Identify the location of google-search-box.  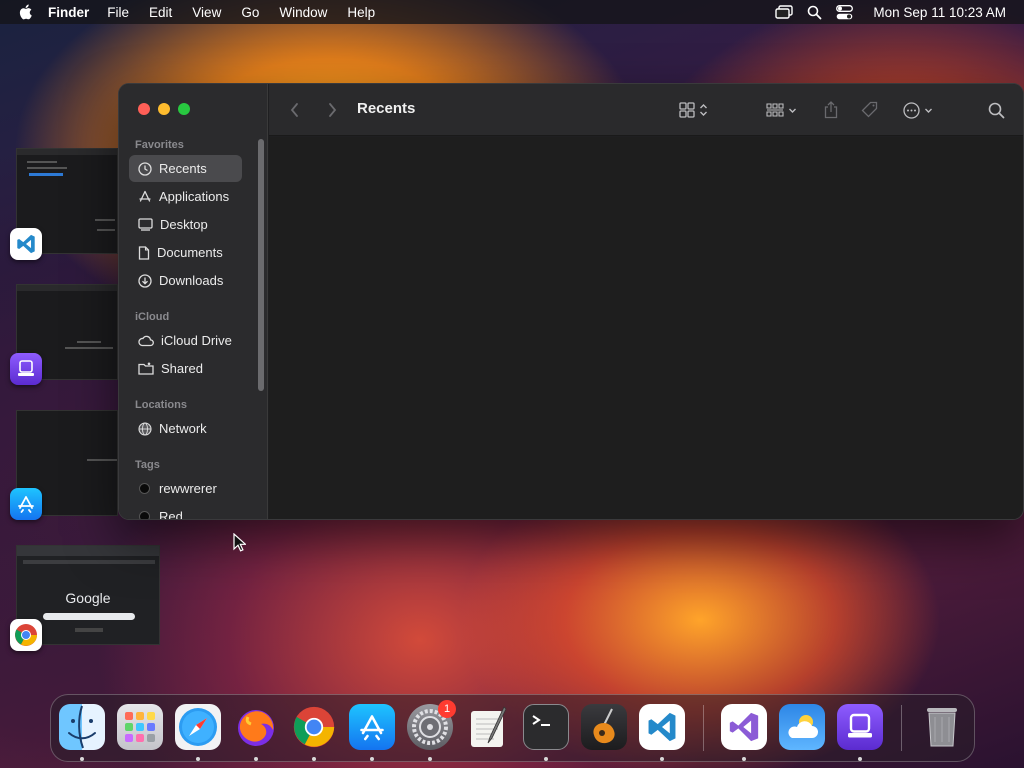
(89, 616).